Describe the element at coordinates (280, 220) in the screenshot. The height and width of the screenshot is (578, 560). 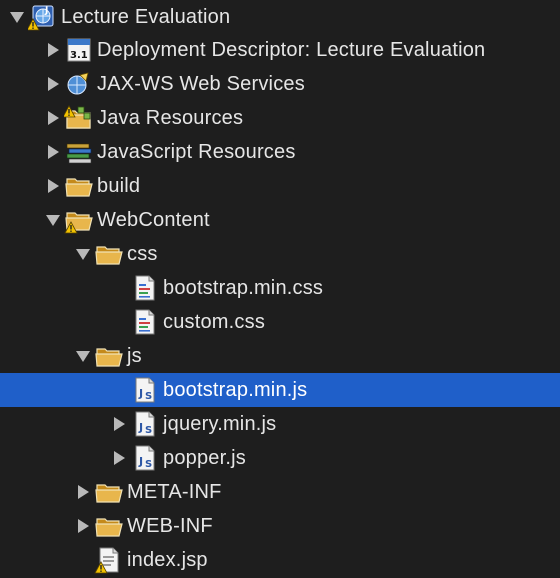
I see `tree-item-webcontent: WebContent` at that location.